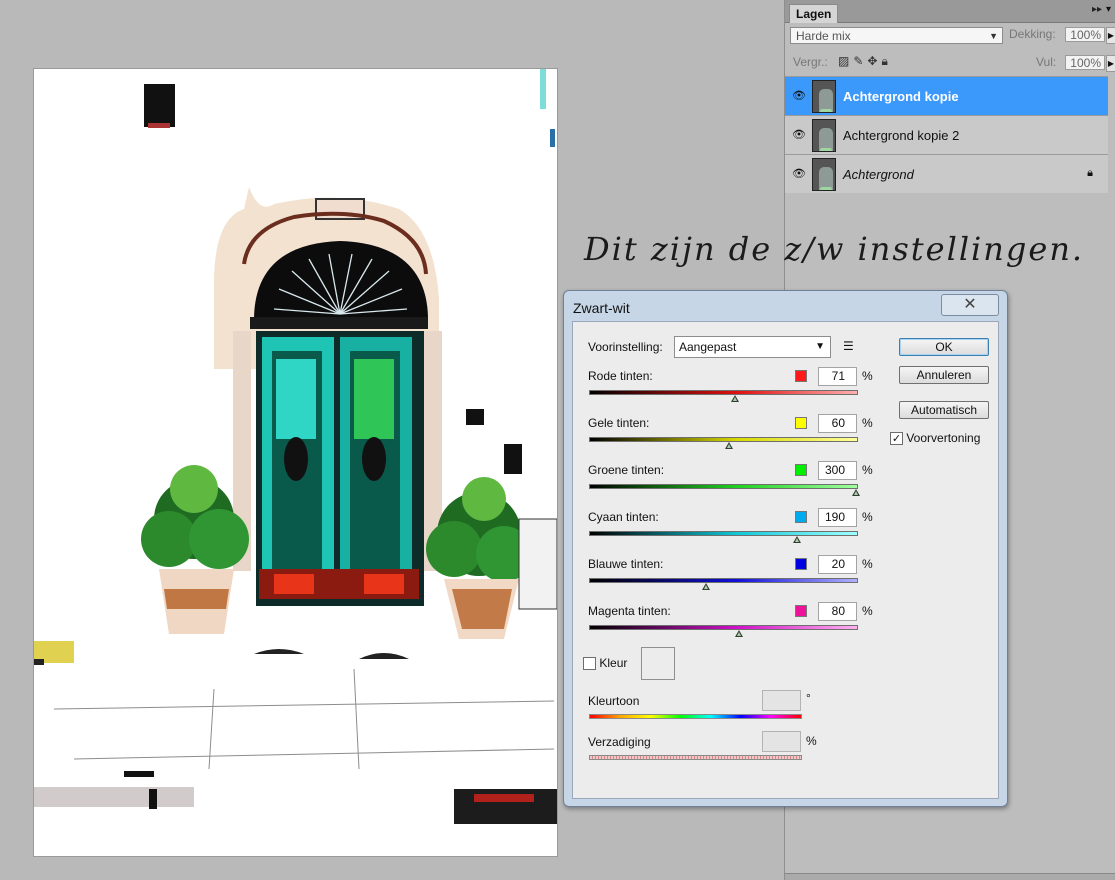 Image resolution: width=1115 pixels, height=880 pixels. What do you see at coordinates (810, 62) in the screenshot?
I see `lock-label: Vergr.:` at bounding box center [810, 62].